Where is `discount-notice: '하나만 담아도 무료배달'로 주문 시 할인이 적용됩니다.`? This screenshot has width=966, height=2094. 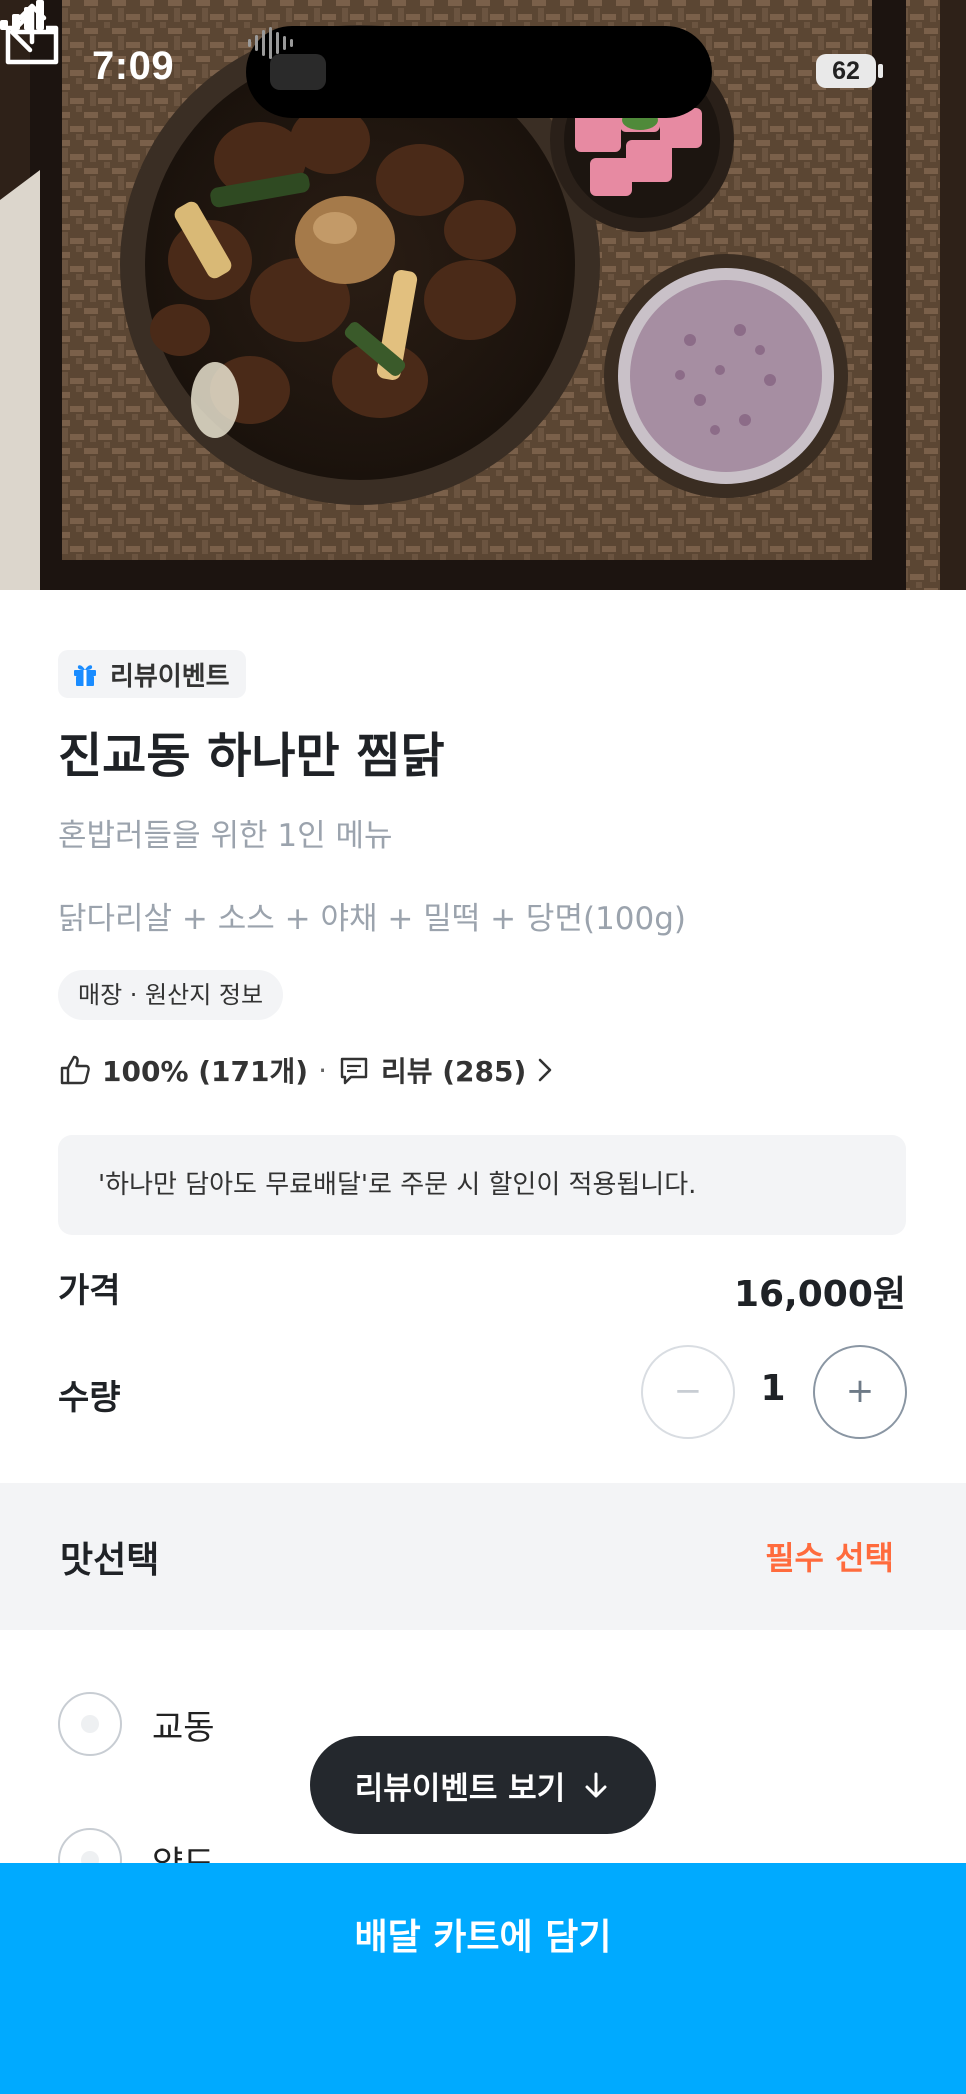
discount-notice: '하나만 담아도 무료배달'로 주문 시 할인이 적용됩니다. is located at coordinates (482, 1185).